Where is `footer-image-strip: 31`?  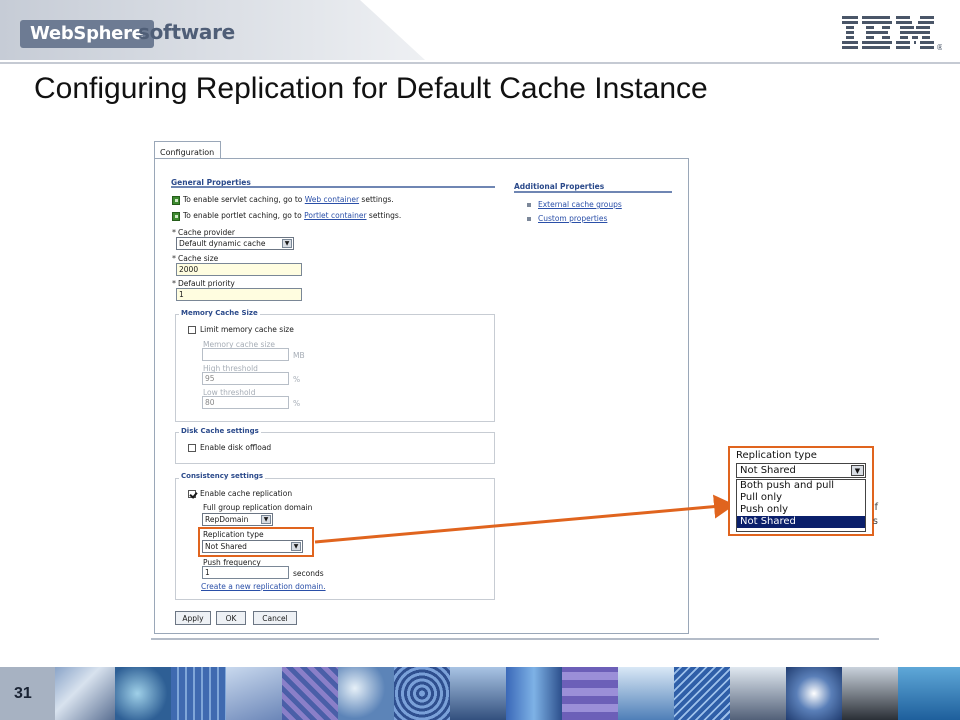 footer-image-strip: 31 is located at coordinates (480, 693).